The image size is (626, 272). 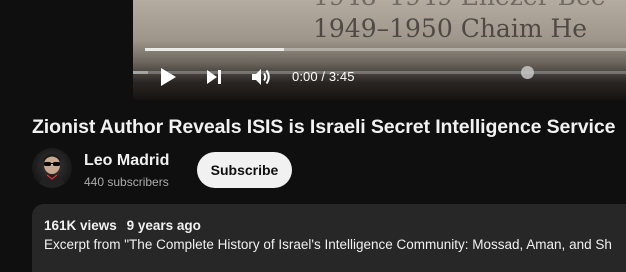 I want to click on upload-age: 9 years ago, so click(x=163, y=225).